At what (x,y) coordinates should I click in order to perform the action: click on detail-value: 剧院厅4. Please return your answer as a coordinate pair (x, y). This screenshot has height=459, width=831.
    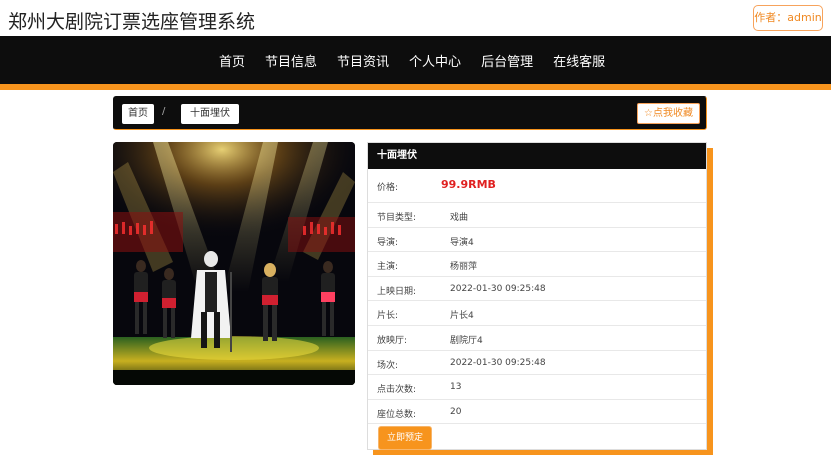
    Looking at the image, I should click on (466, 340).